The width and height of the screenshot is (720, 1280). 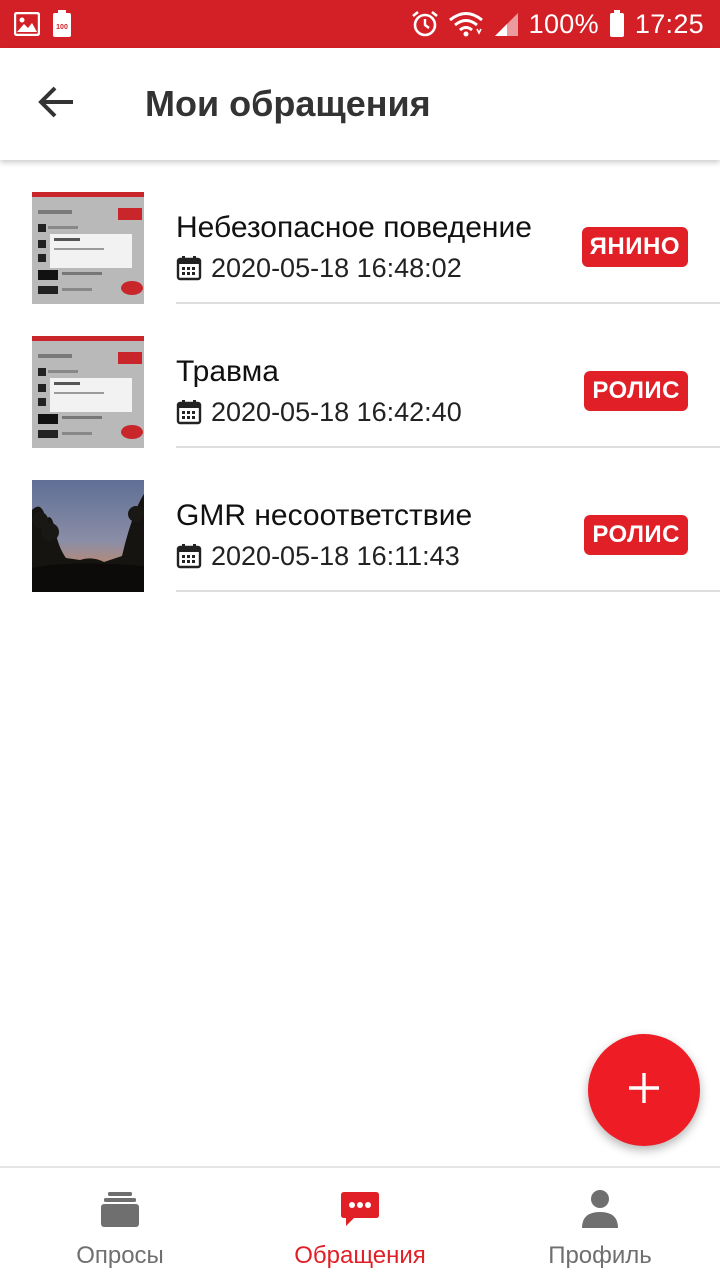 I want to click on tab-requests: Обращения, so click(x=360, y=1224).